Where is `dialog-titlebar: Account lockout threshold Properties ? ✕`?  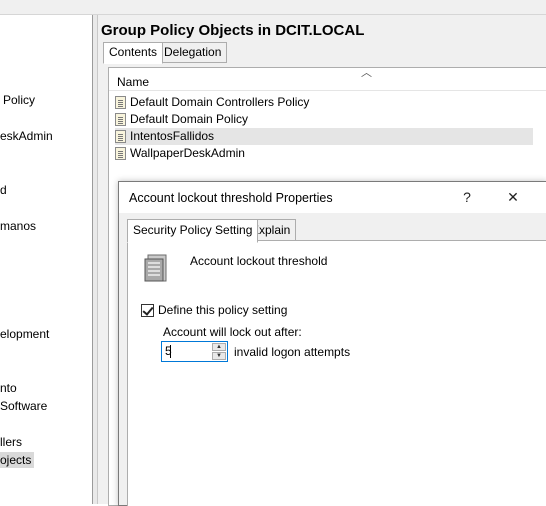 dialog-titlebar: Account lockout threshold Properties ? ✕ is located at coordinates (332, 197).